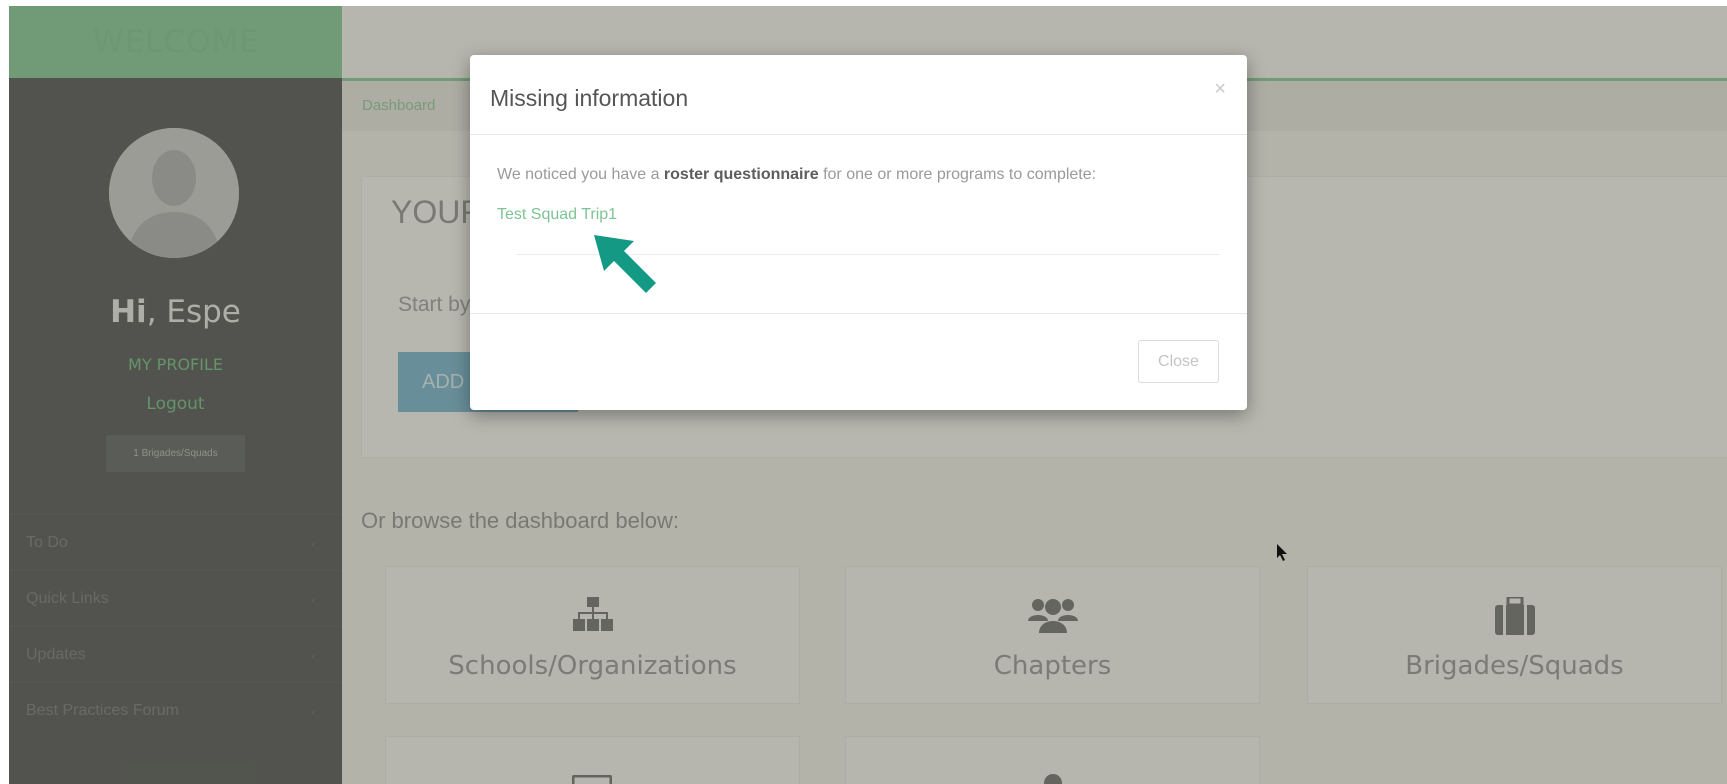 The width and height of the screenshot is (1727, 784). Describe the element at coordinates (1220, 89) in the screenshot. I see `close-icon: ×` at that location.